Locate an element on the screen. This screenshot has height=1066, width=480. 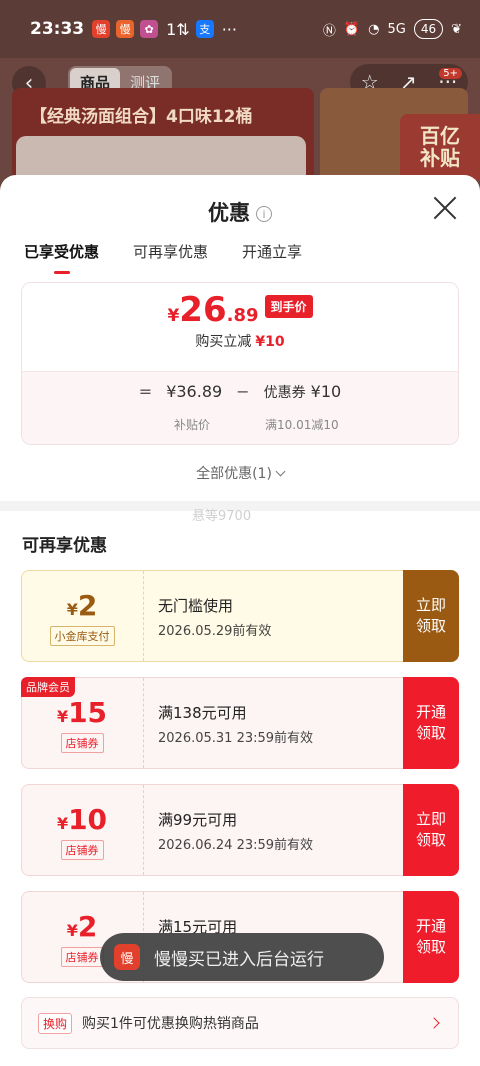
instant-discount: 购买立减 ¥10 is located at coordinates (240, 341).